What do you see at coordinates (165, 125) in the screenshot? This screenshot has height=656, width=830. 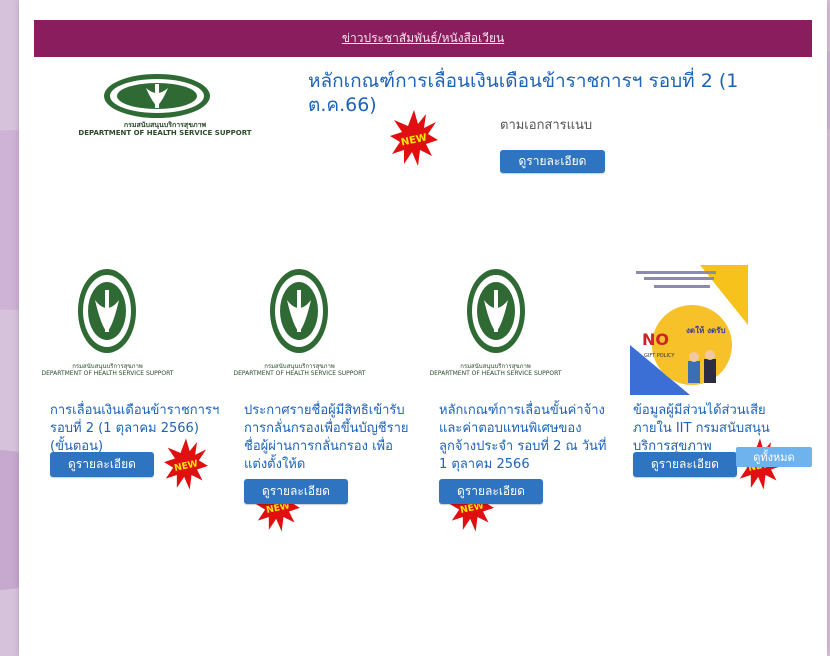 I see `logo-caption-thai: กรมสนับสนุนบริการสุขภาพ` at bounding box center [165, 125].